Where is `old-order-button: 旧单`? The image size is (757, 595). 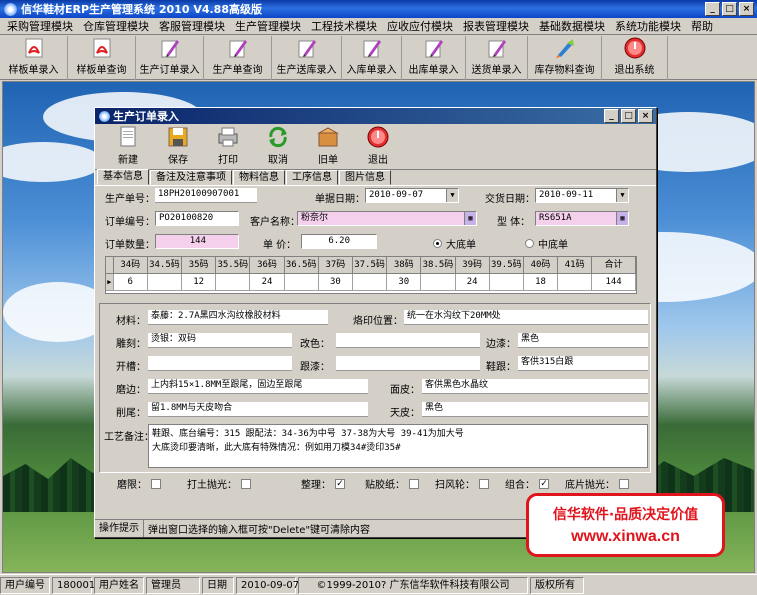
old-order-button: 旧单 is located at coordinates (328, 146).